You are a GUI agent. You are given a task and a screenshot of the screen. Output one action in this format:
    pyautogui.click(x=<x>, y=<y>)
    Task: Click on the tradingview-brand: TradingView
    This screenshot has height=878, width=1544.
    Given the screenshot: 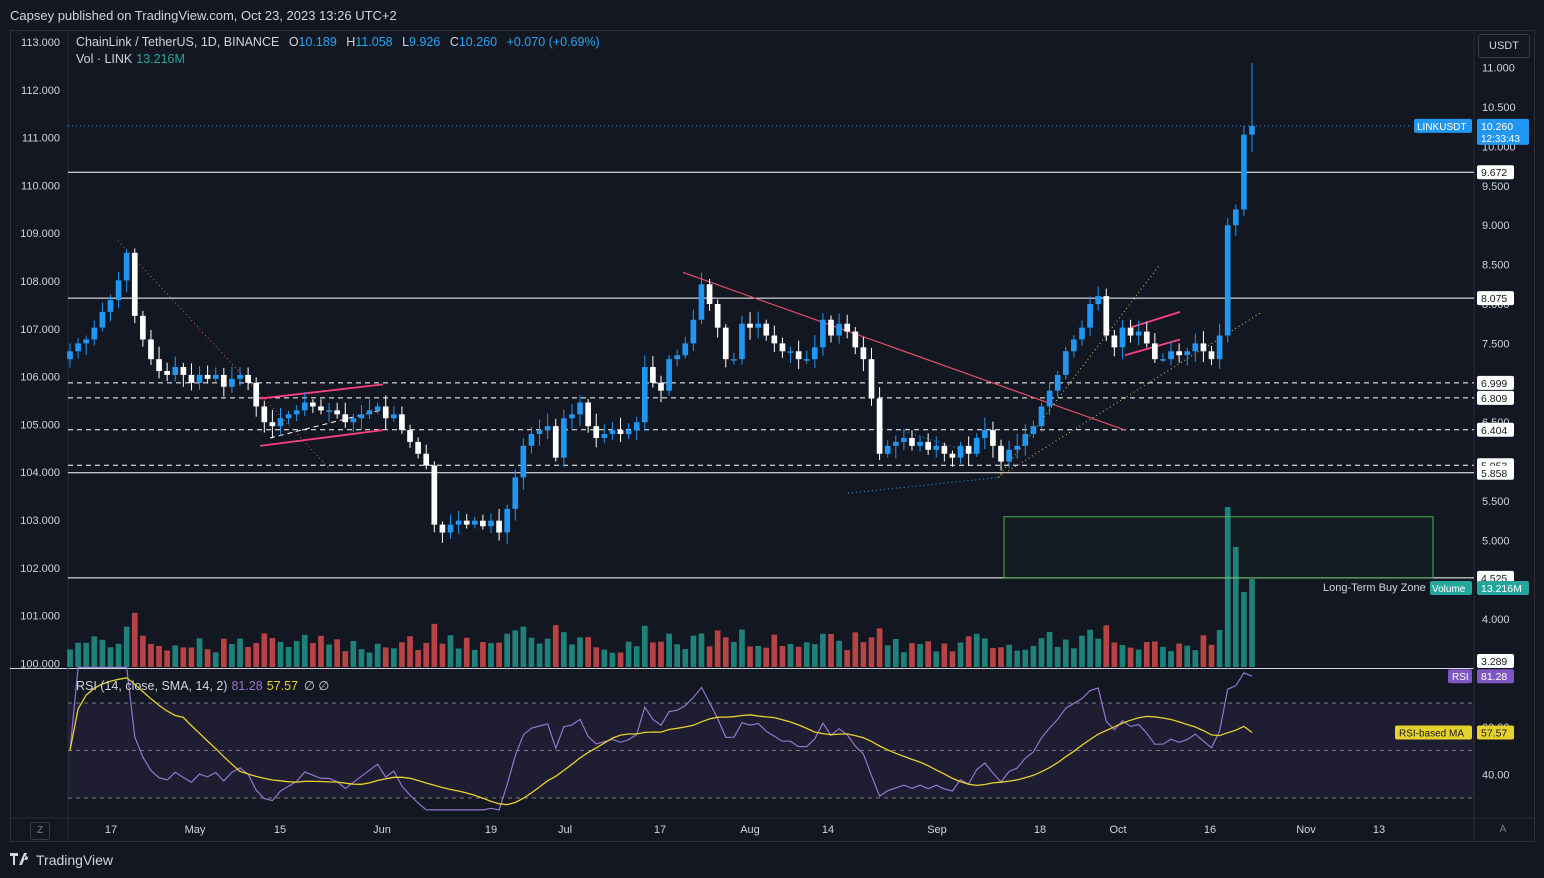 What is the action you would take?
    pyautogui.click(x=74, y=860)
    